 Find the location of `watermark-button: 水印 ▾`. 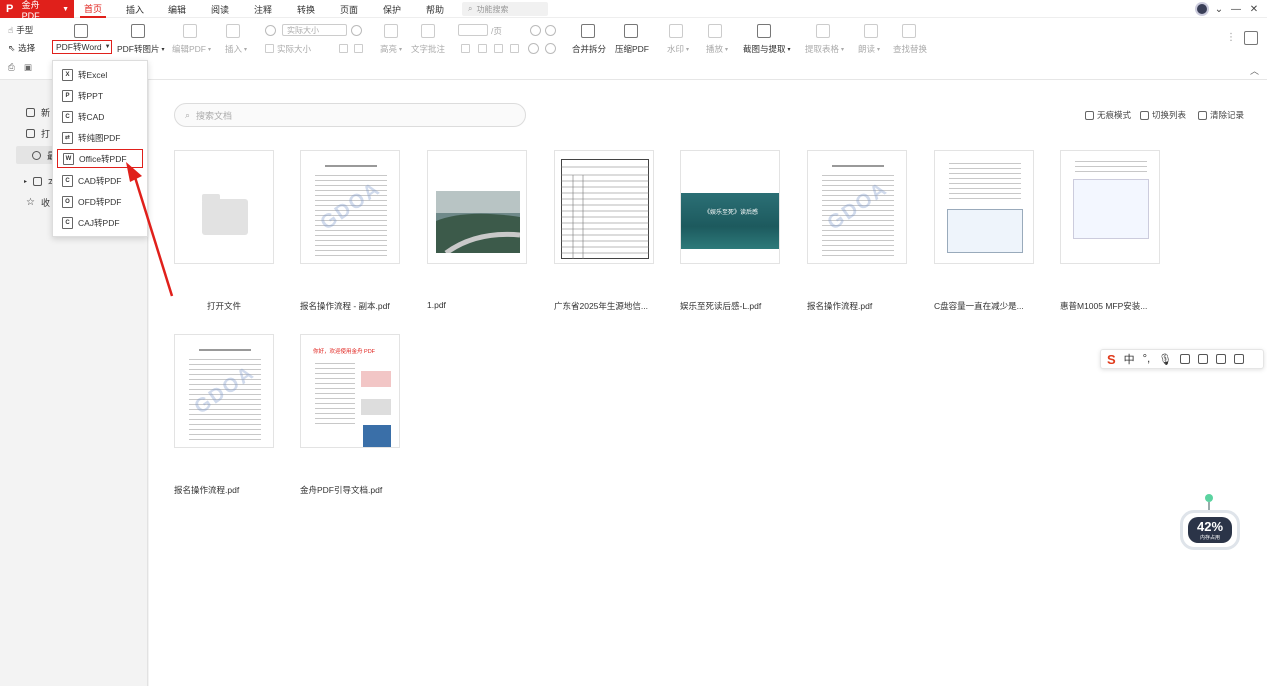

watermark-button: 水印 ▾ is located at coordinates (678, 49).